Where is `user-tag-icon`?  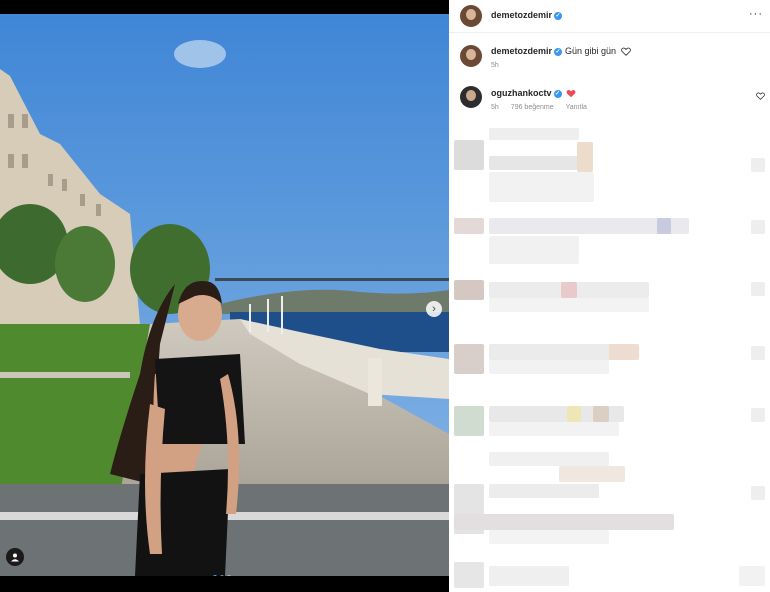 user-tag-icon is located at coordinates (15, 557).